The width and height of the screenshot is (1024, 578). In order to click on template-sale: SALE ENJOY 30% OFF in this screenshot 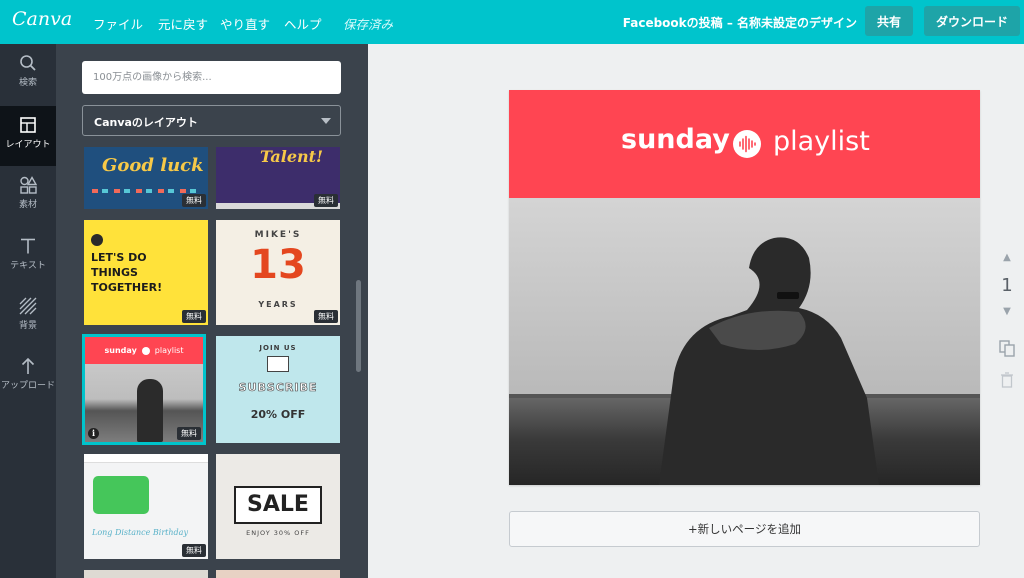, I will do `click(278, 506)`.